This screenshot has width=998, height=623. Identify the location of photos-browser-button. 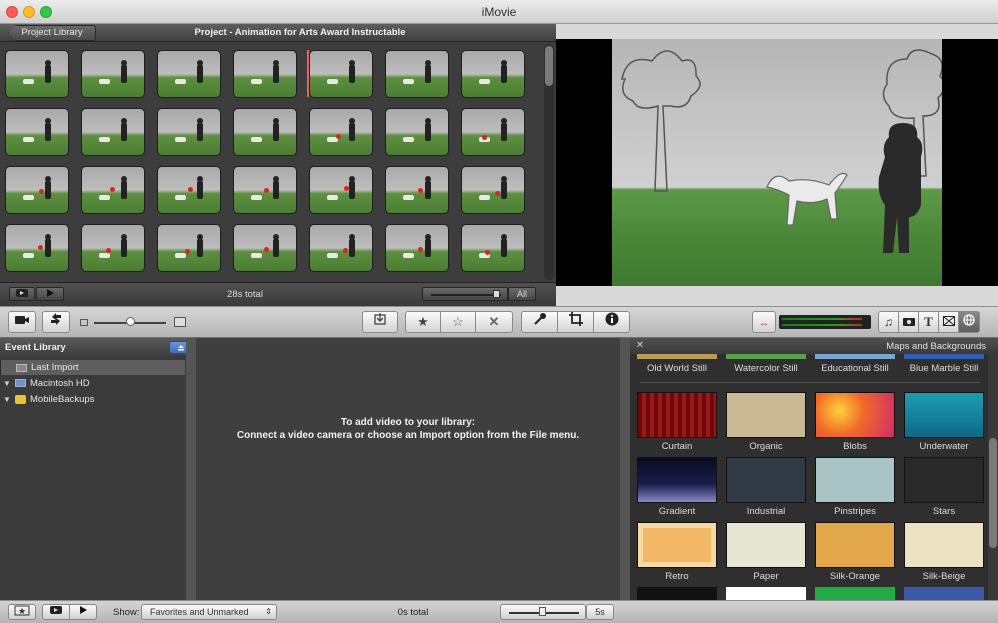
(908, 322).